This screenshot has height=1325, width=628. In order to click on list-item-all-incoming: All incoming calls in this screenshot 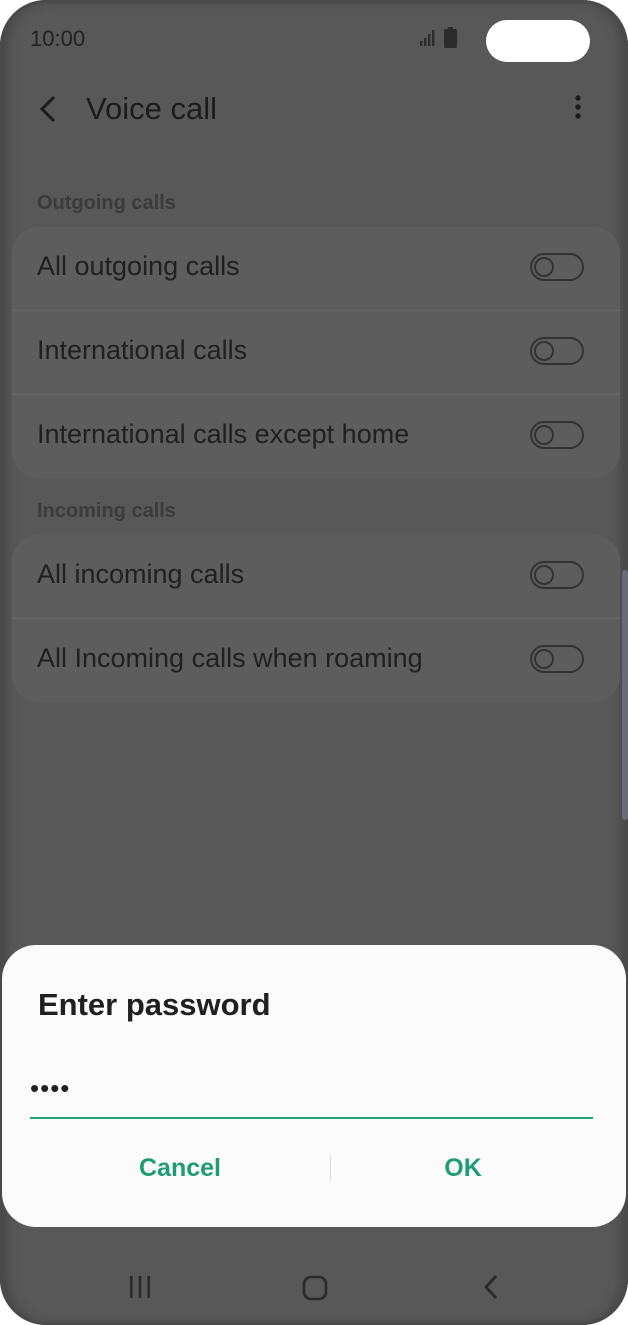, I will do `click(316, 577)`.